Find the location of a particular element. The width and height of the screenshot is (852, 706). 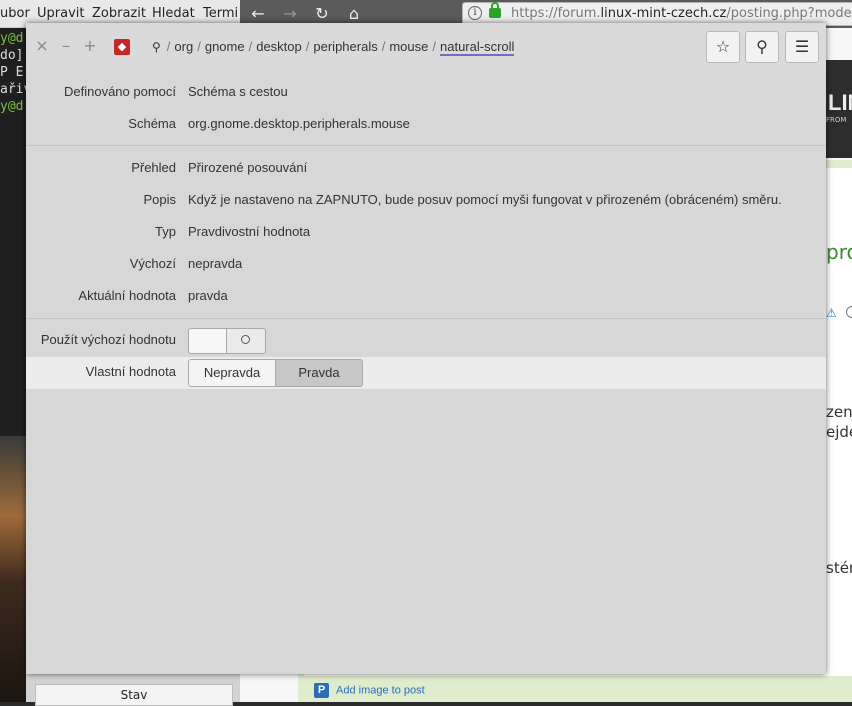

breadcrumb-item-current: natural-scroll is located at coordinates (477, 47).